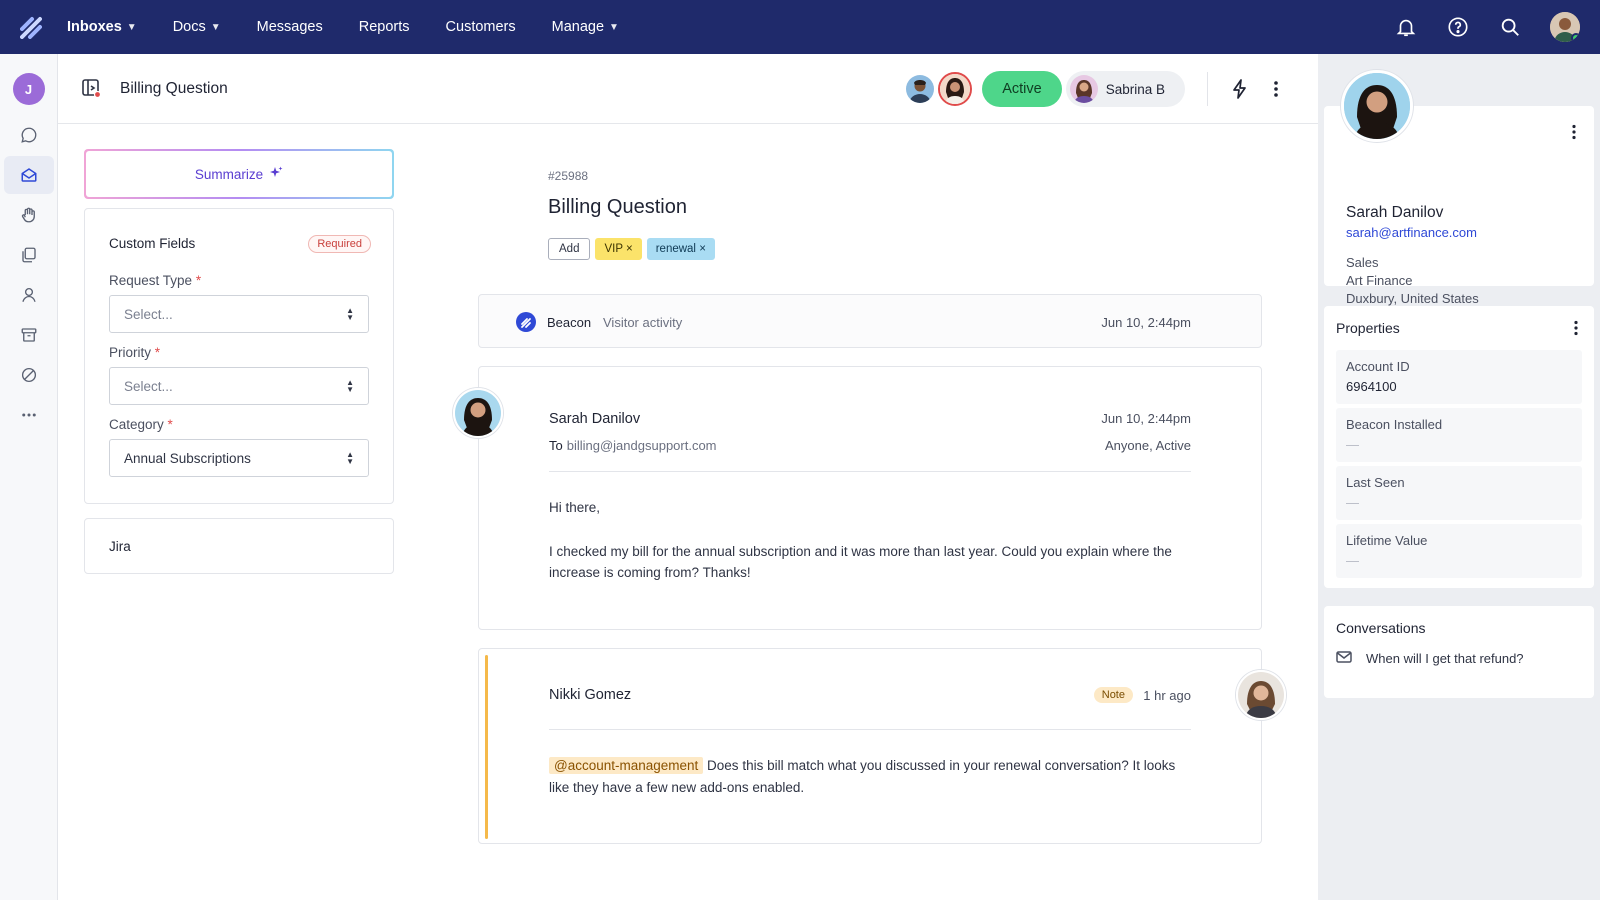 This screenshot has height=900, width=1600. I want to click on previous-conversation-item: When will I get that refund?, so click(1430, 658).